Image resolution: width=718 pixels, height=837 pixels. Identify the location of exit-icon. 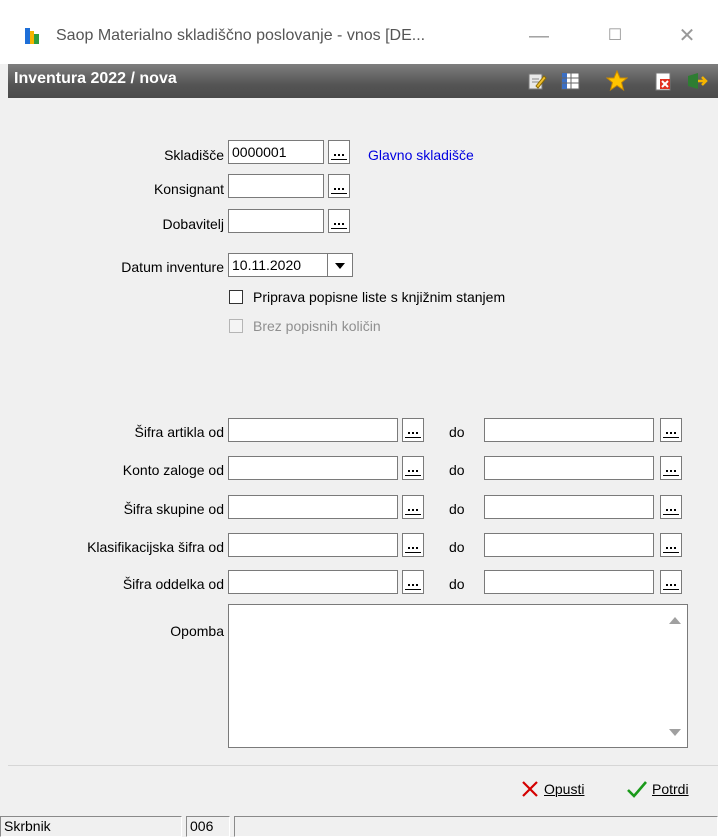
(697, 81).